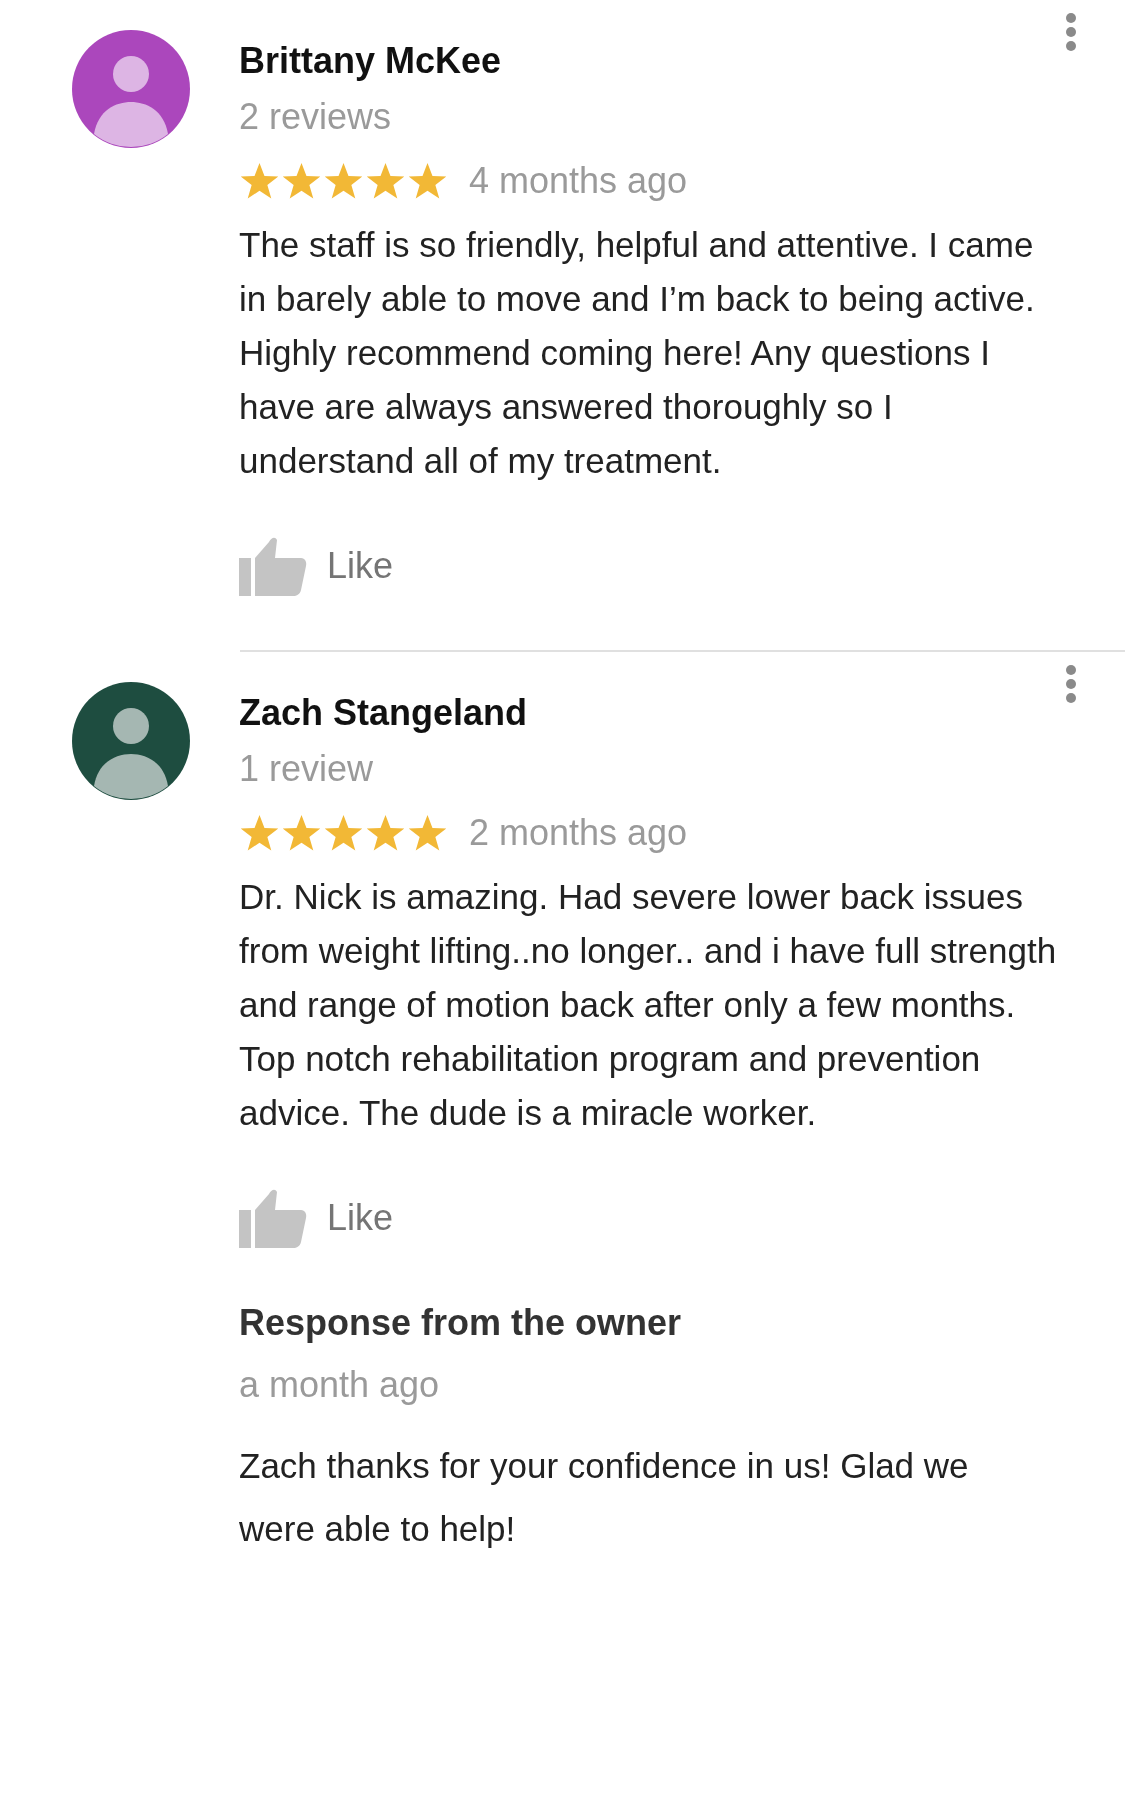  Describe the element at coordinates (578, 833) in the screenshot. I see `review-time: 2 months ago` at that location.